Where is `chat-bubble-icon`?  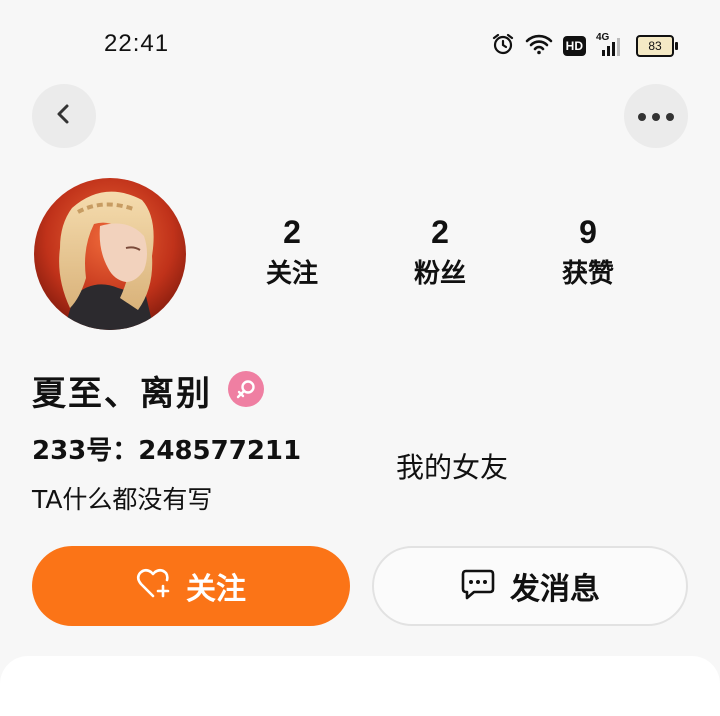 chat-bubble-icon is located at coordinates (478, 586).